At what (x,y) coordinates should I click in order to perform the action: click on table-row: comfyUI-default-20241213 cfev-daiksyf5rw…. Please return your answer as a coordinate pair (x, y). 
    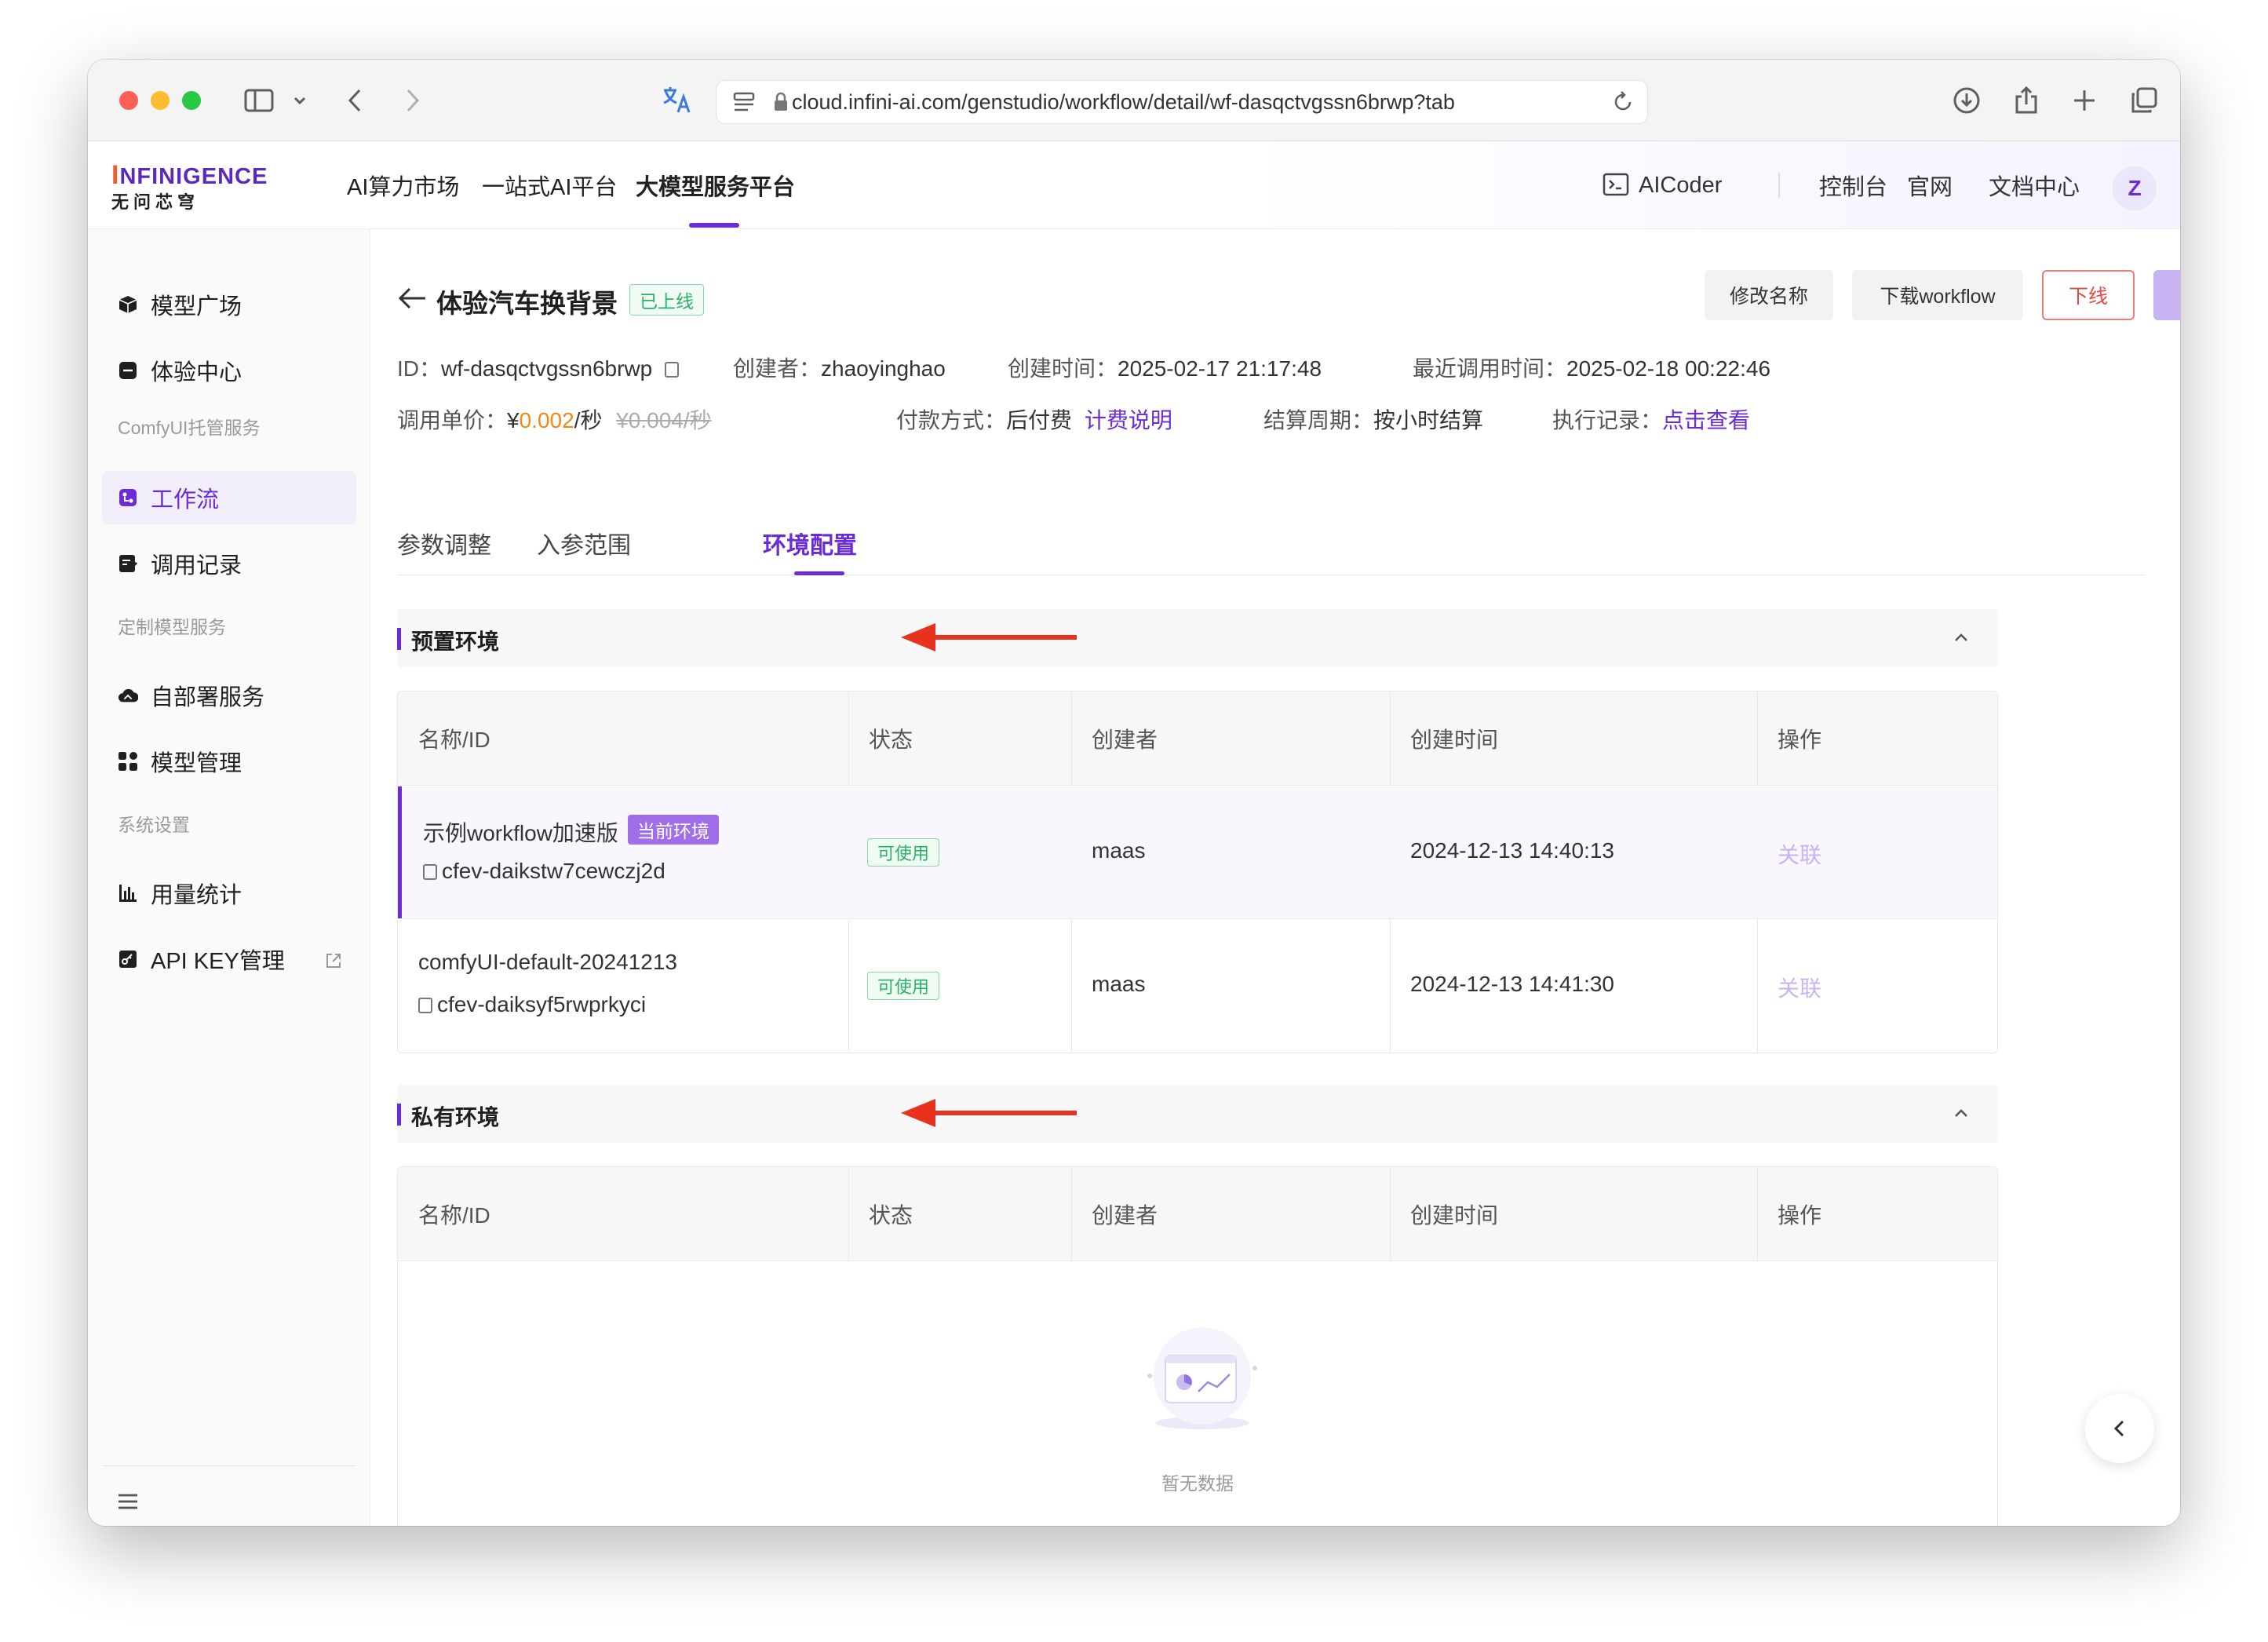
    Looking at the image, I should click on (1197, 986).